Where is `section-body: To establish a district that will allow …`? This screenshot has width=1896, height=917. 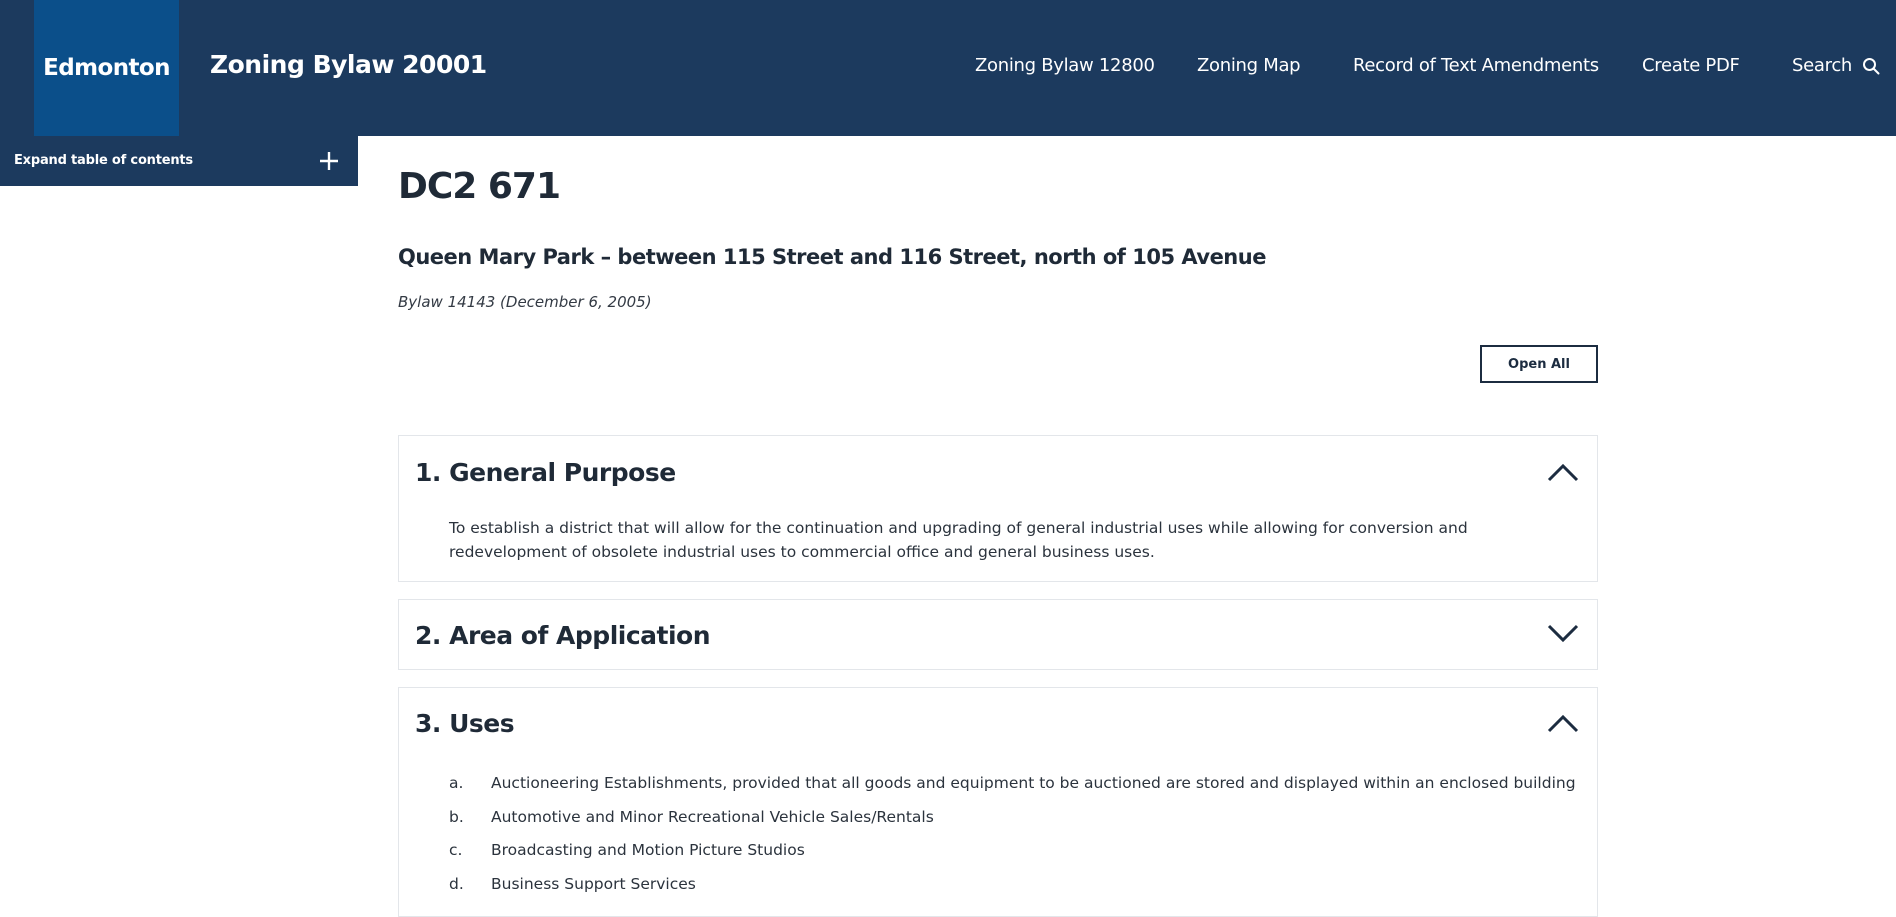
section-body: To establish a district that will allow … is located at coordinates (958, 540).